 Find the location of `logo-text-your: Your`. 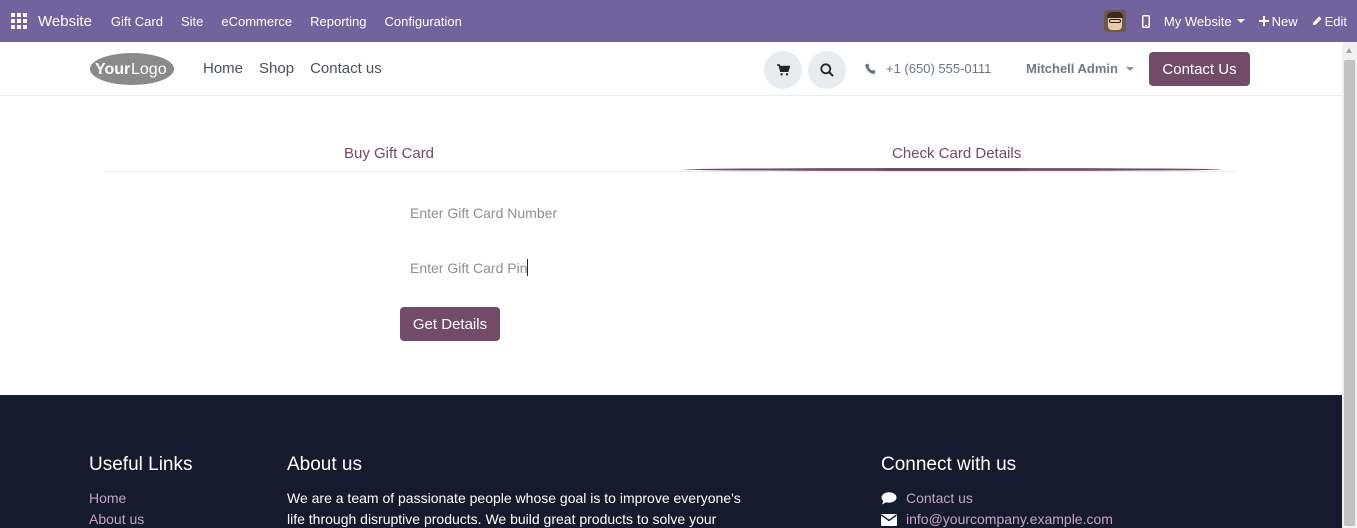

logo-text-your: Your is located at coordinates (112, 69).